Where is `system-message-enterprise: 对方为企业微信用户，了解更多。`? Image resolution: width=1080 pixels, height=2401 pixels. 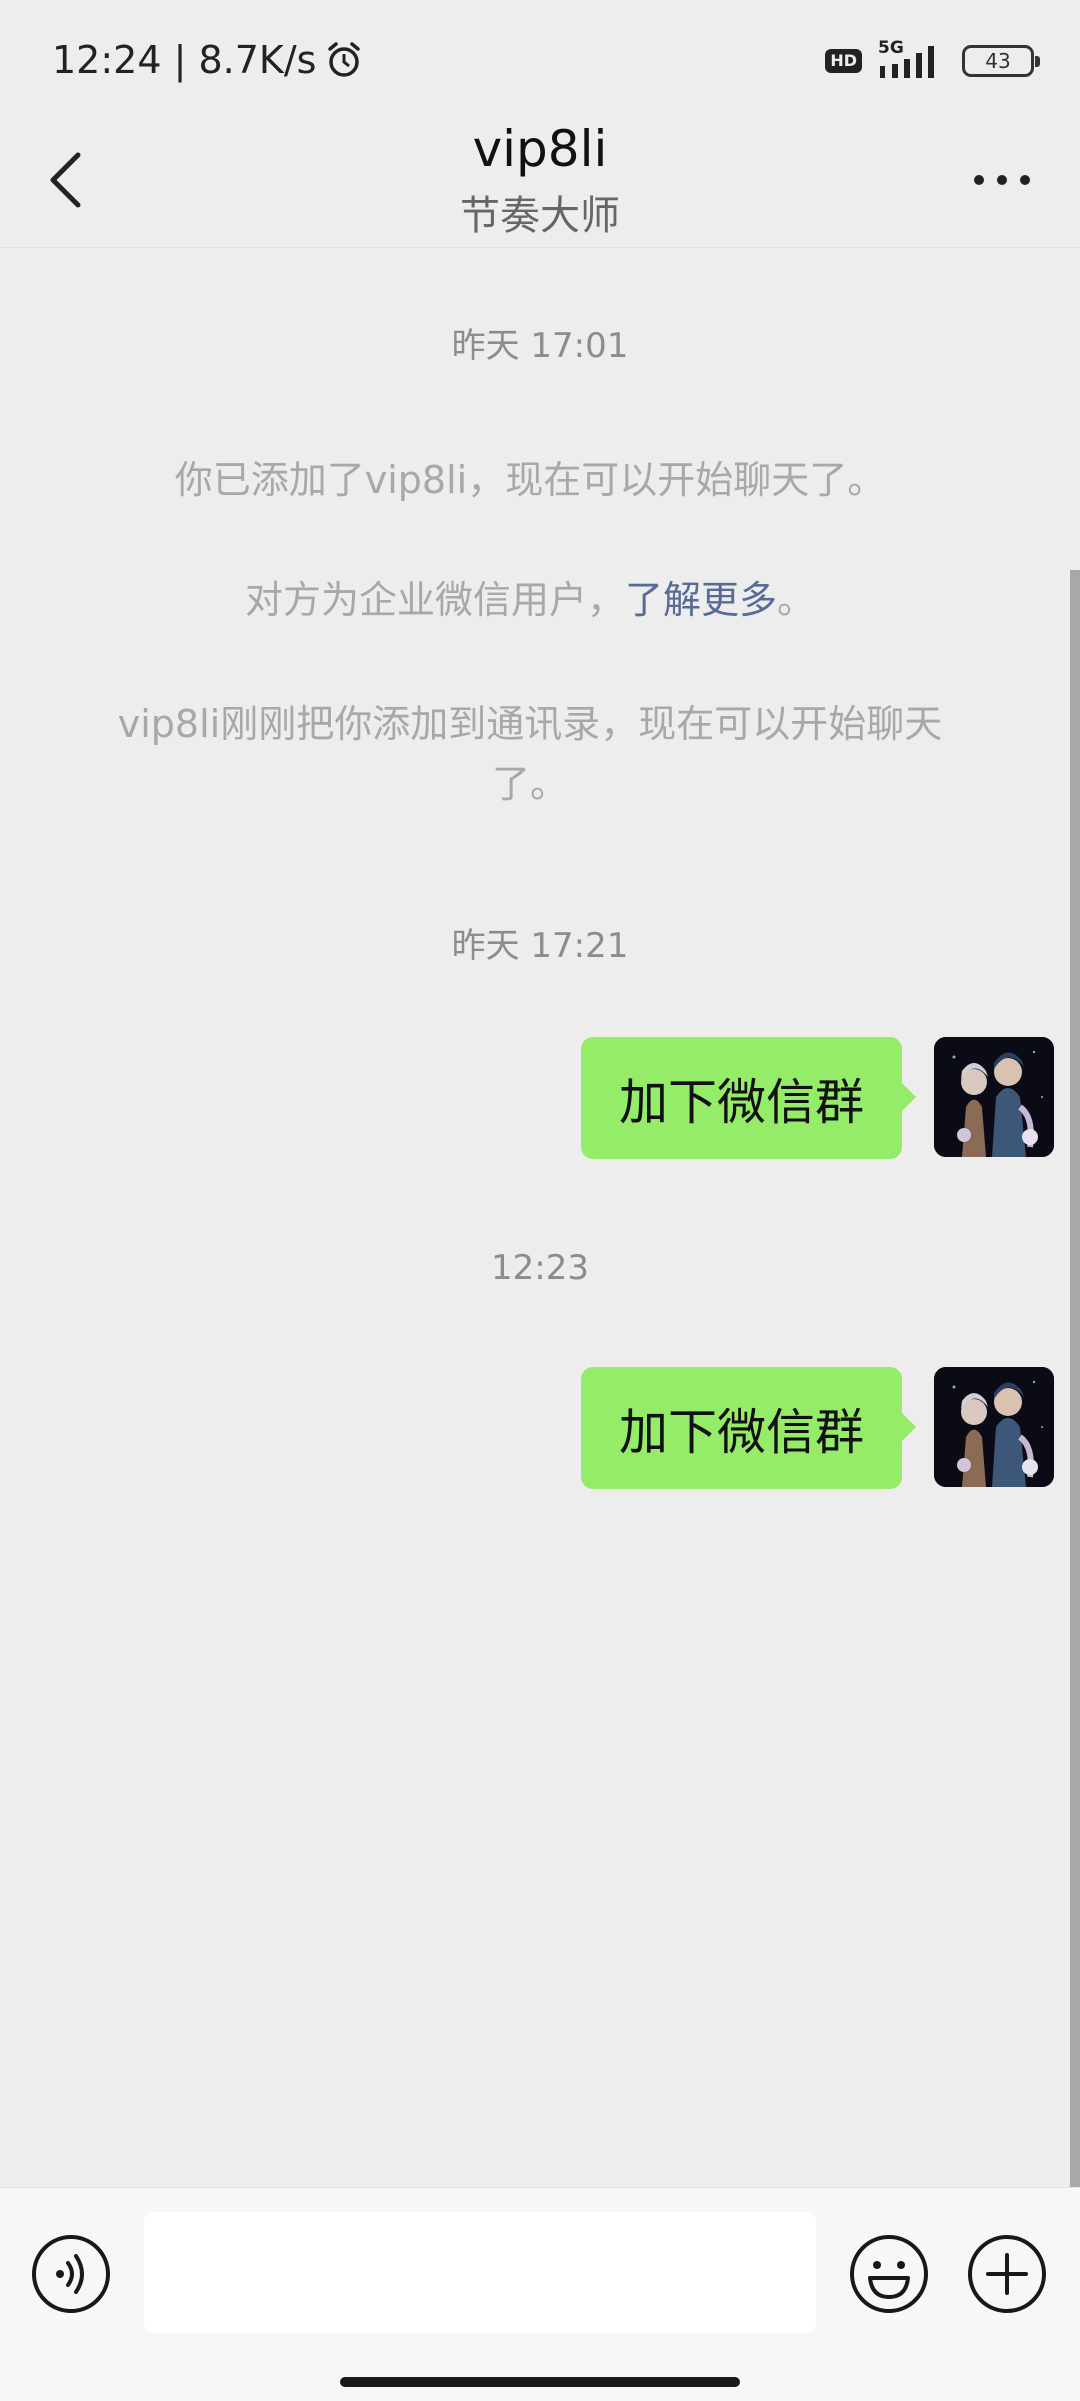 system-message-enterprise: 对方为企业微信用户，了解更多。 is located at coordinates (530, 600).